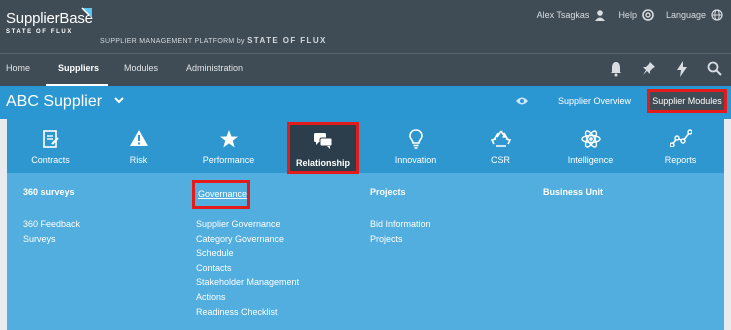  What do you see at coordinates (214, 68) in the screenshot?
I see `nav-administration: Administration` at bounding box center [214, 68].